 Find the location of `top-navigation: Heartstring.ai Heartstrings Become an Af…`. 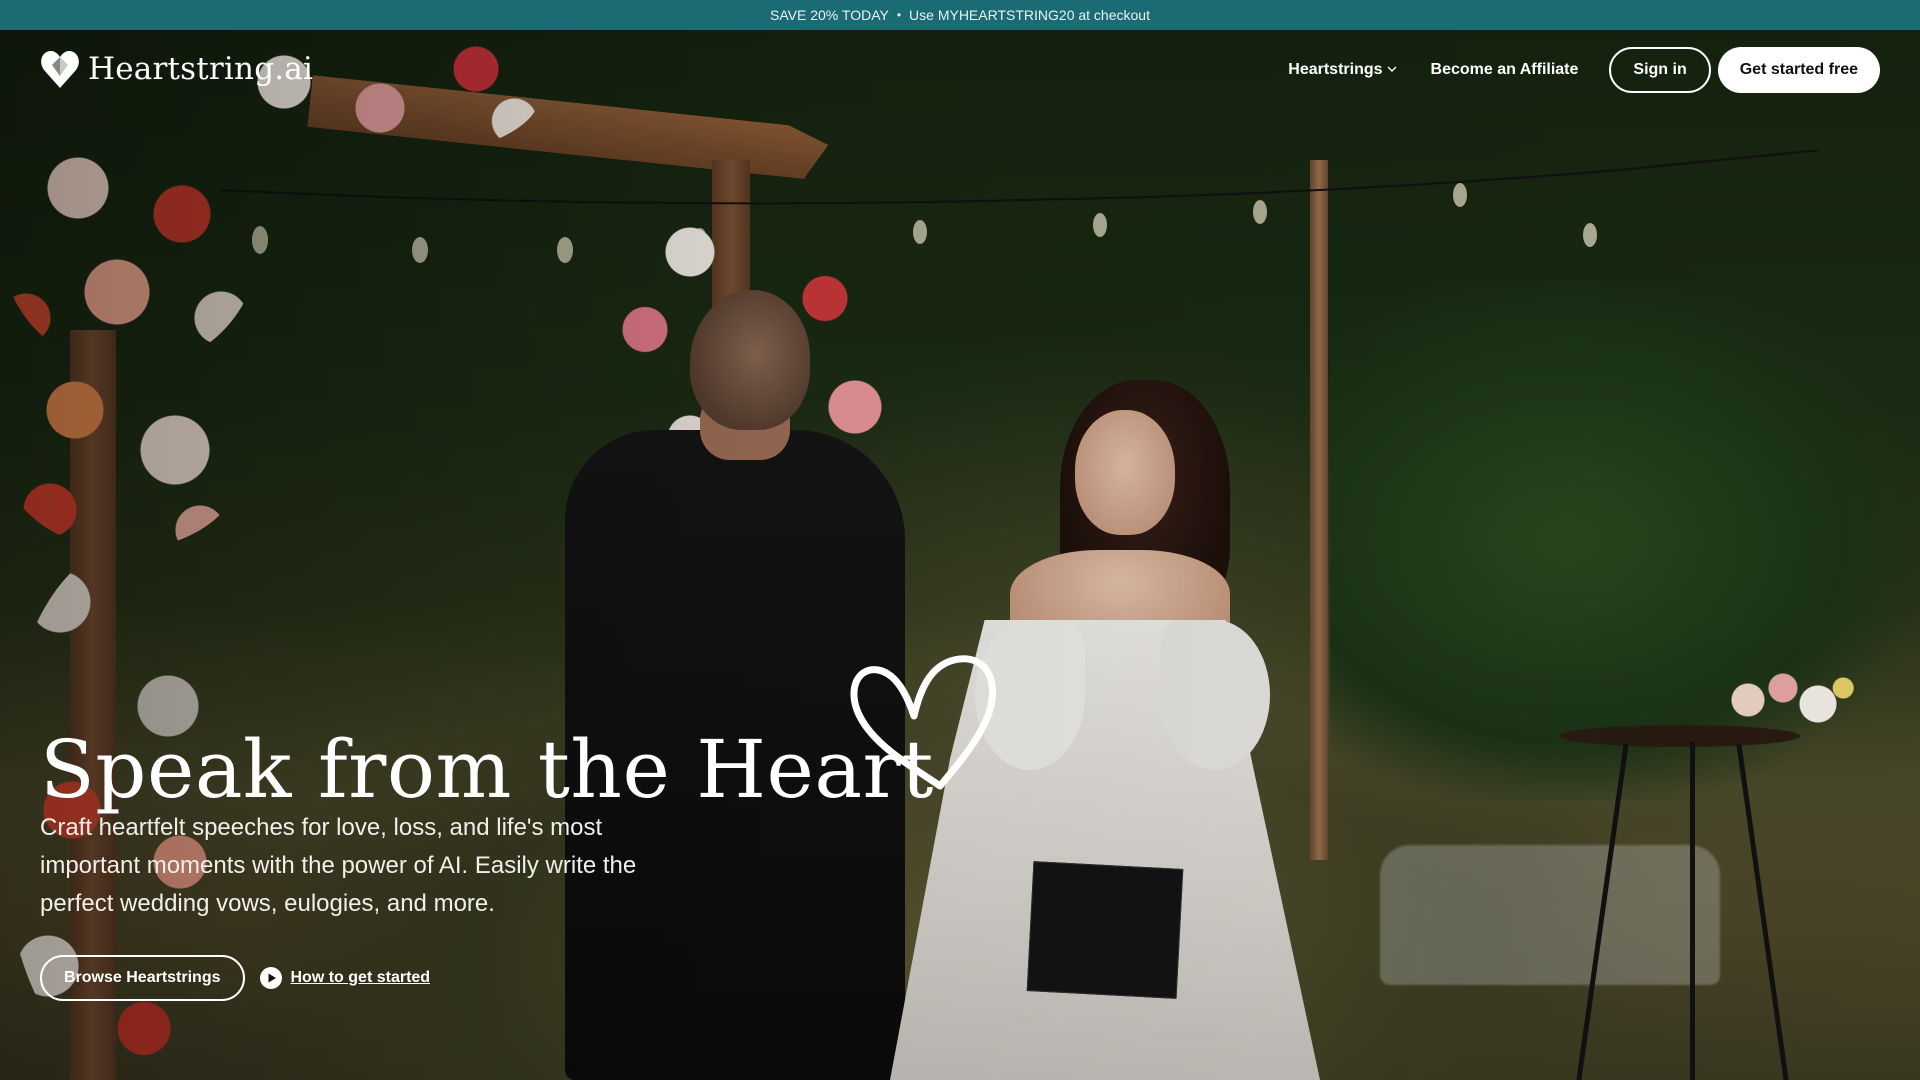

top-navigation: Heartstring.ai Heartstrings Become an Af… is located at coordinates (960, 70).